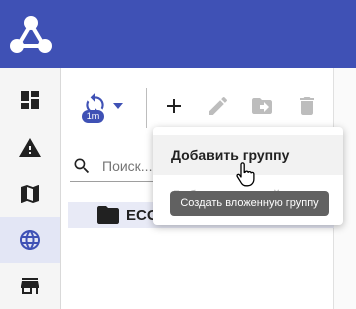  I want to click on tooltip: Создать вложенную группу, so click(249, 203).